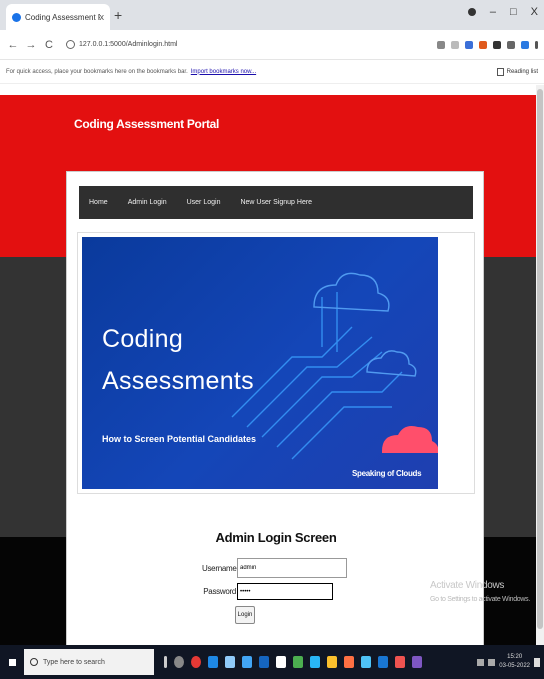 The height and width of the screenshot is (679, 544). What do you see at coordinates (502, 12) in the screenshot?
I see `window-controls: – □ X` at bounding box center [502, 12].